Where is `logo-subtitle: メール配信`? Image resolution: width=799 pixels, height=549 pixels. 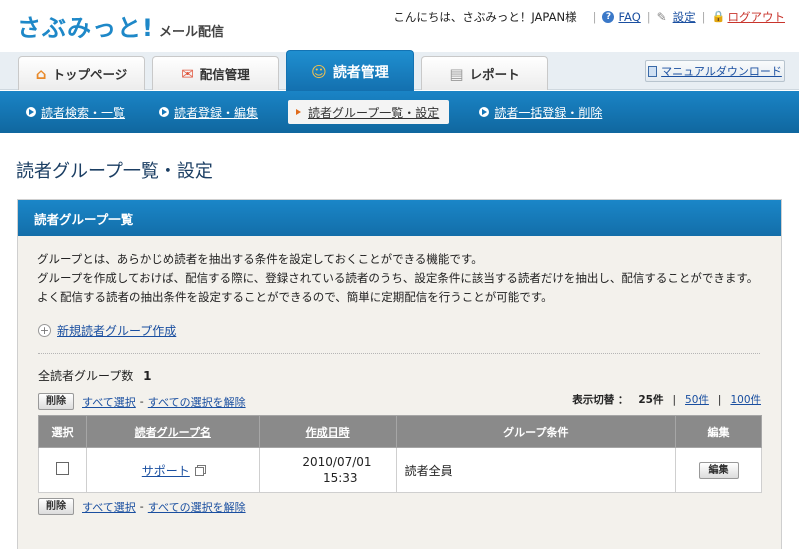
logo-subtitle: メール配信 is located at coordinates (191, 32).